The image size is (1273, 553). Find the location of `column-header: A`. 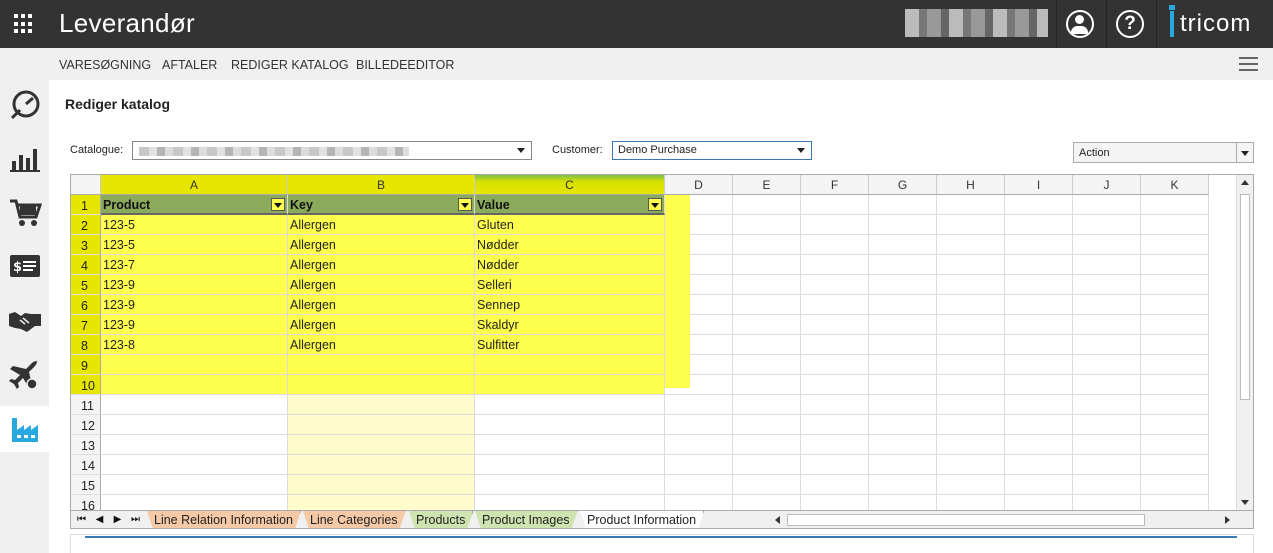

column-header: A is located at coordinates (194, 185).